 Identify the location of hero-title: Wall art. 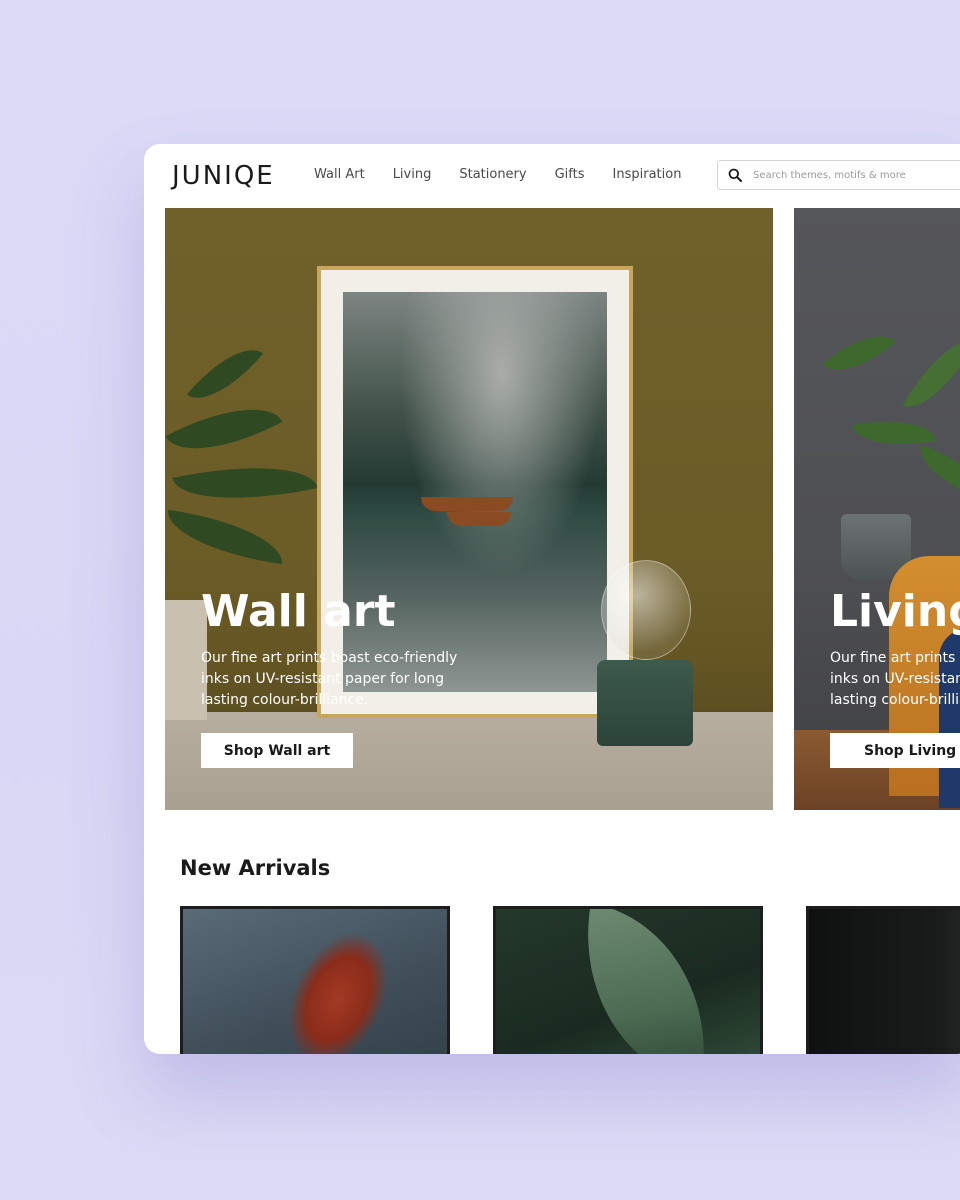
(298, 611).